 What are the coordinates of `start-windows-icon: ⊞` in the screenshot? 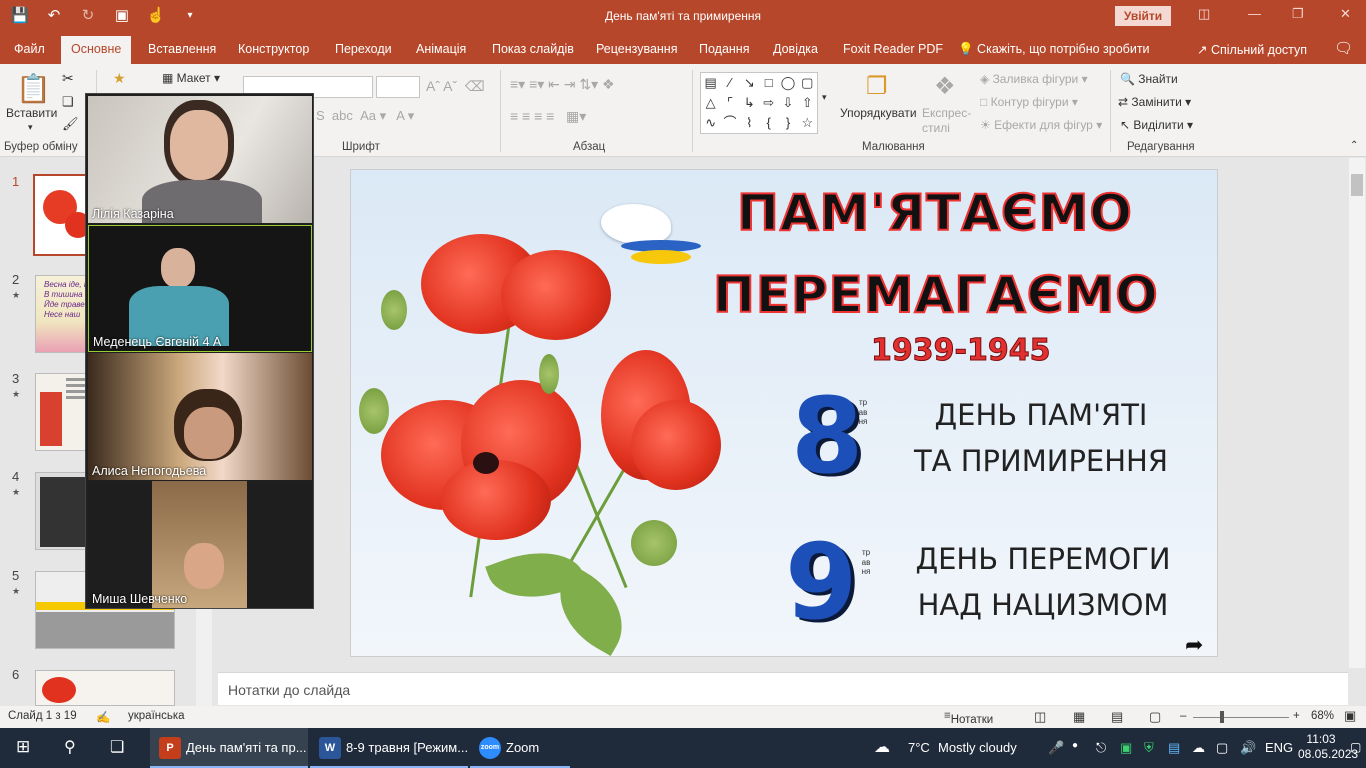 It's located at (23, 747).